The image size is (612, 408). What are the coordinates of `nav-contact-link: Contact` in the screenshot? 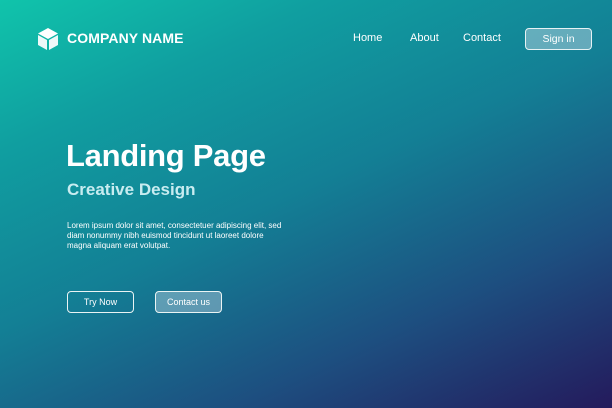 It's located at (482, 38).